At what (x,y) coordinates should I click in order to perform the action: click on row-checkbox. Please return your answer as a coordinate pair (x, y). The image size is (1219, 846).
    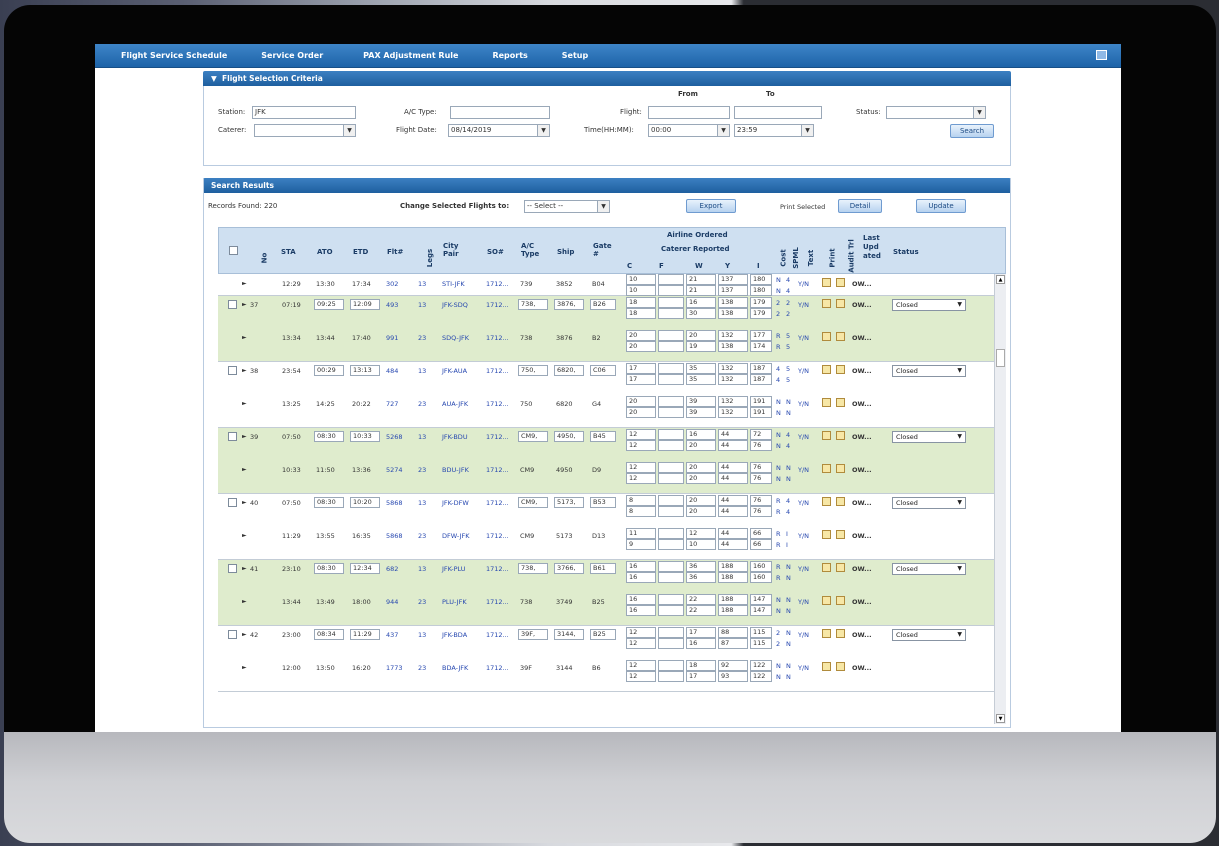
    Looking at the image, I should click on (232, 304).